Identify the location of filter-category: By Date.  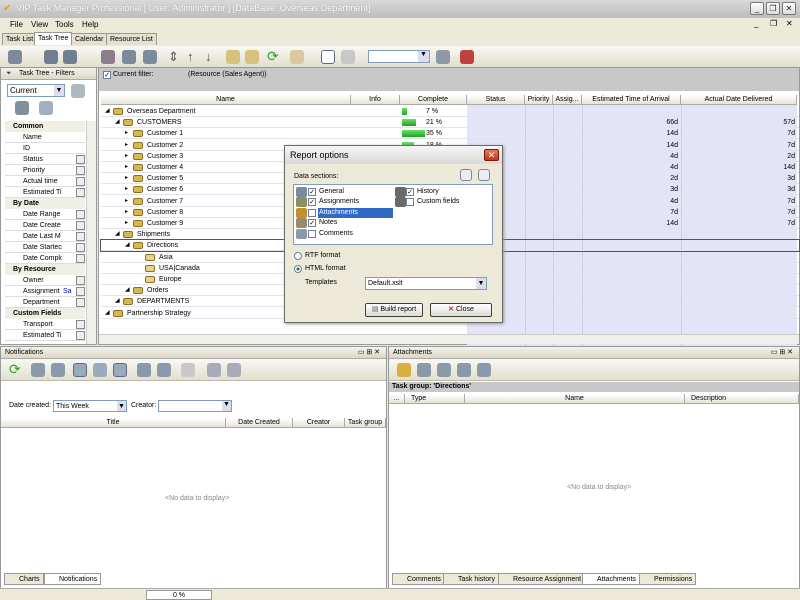
(45, 203).